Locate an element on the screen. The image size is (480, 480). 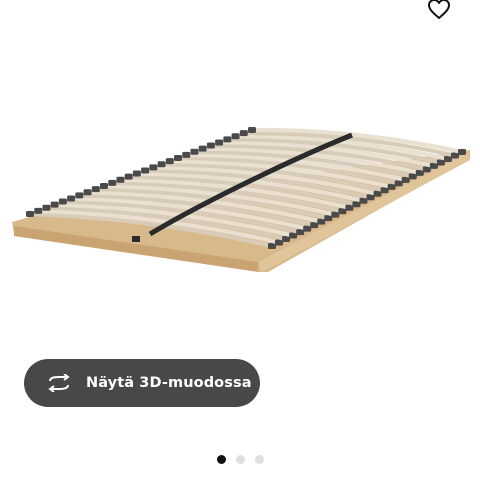
view-3d-label: Näytä 3D-muodossa is located at coordinates (169, 383).